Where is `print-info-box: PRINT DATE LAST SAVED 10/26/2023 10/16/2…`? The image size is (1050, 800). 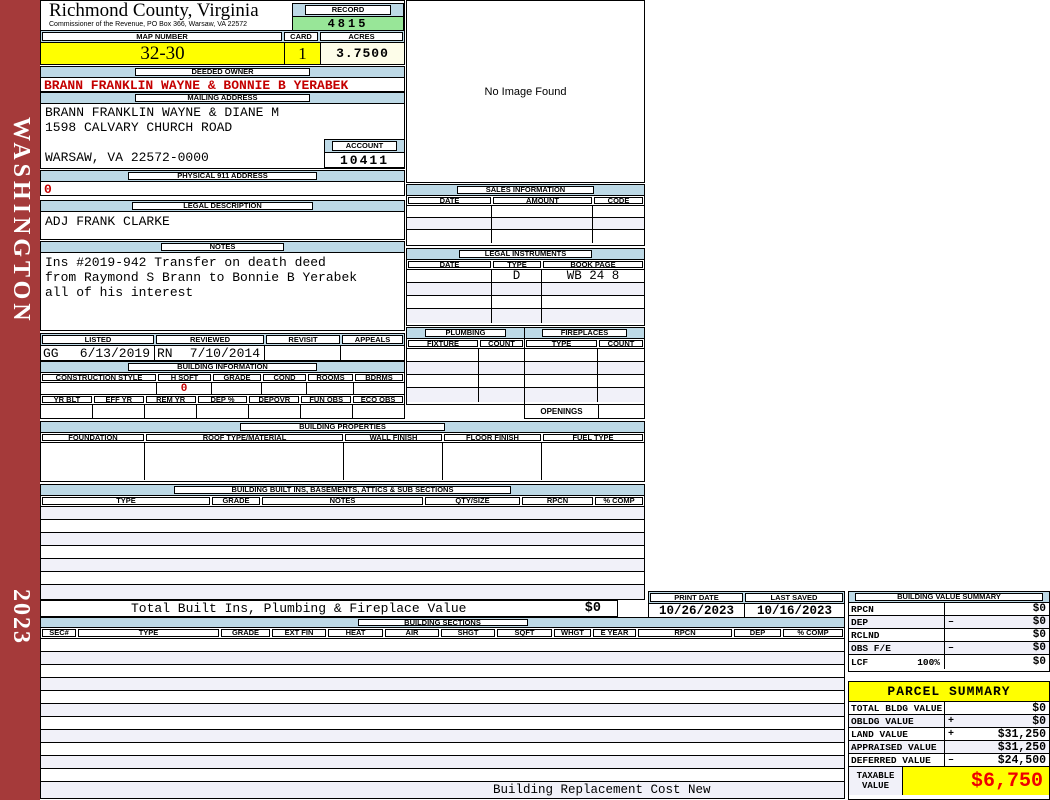 print-info-box: PRINT DATE LAST SAVED 10/26/2023 10/16/2… is located at coordinates (746, 604).